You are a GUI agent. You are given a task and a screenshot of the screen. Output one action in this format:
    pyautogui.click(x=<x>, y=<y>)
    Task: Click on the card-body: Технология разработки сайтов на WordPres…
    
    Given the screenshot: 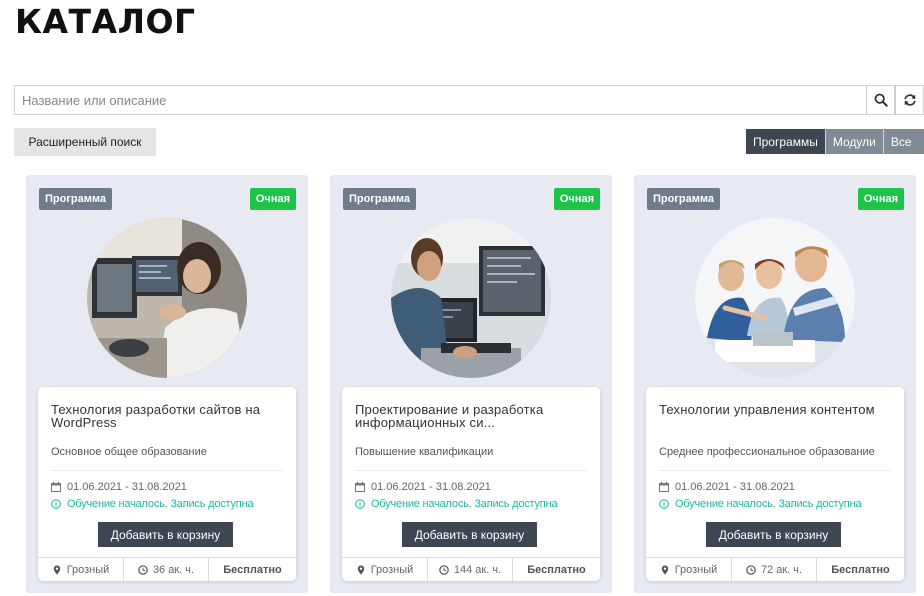 What is the action you would take?
    pyautogui.click(x=167, y=484)
    